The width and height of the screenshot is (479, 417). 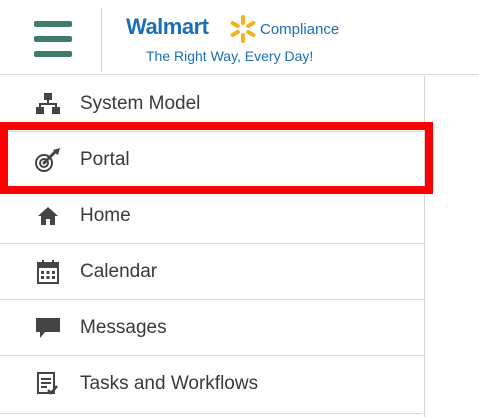 What do you see at coordinates (230, 56) in the screenshot?
I see `logo-tagline: The Right Way, Every Day!` at bounding box center [230, 56].